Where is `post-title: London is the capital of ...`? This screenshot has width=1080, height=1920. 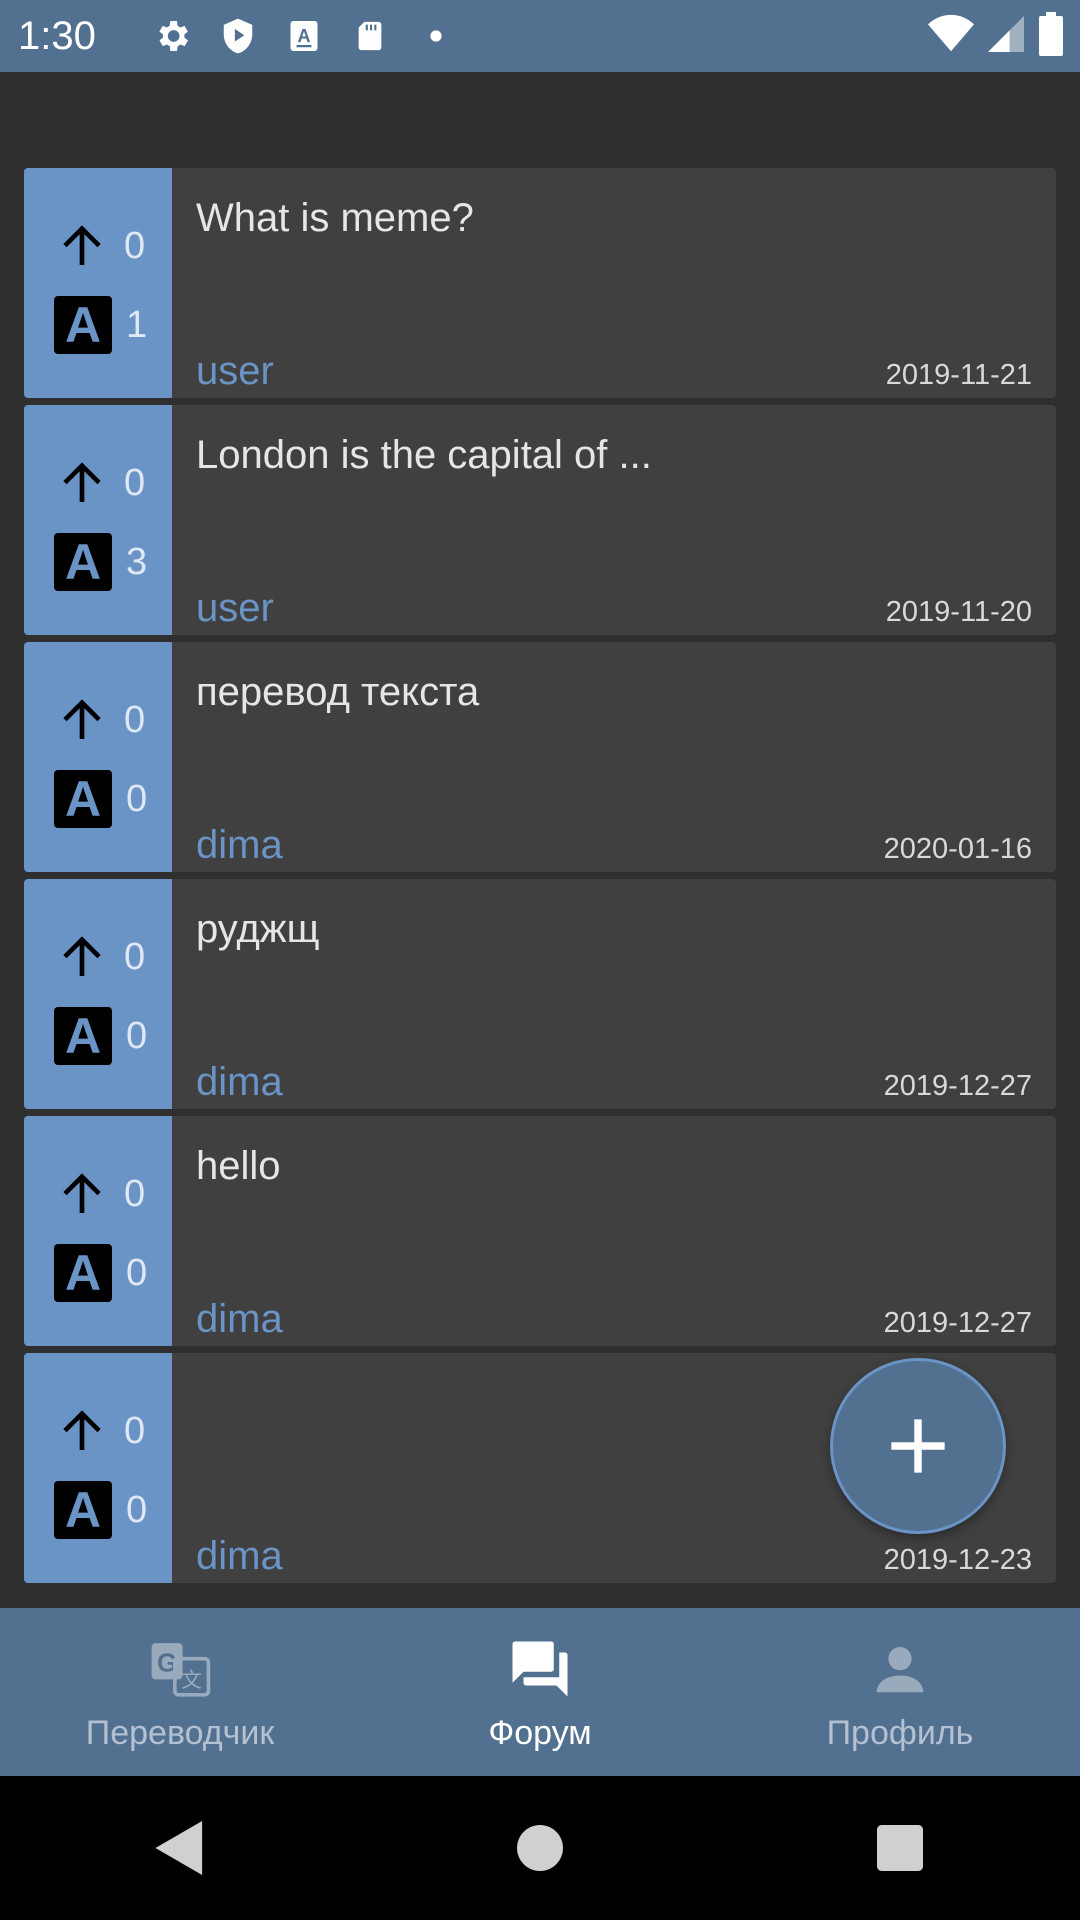 post-title: London is the capital of ... is located at coordinates (424, 455).